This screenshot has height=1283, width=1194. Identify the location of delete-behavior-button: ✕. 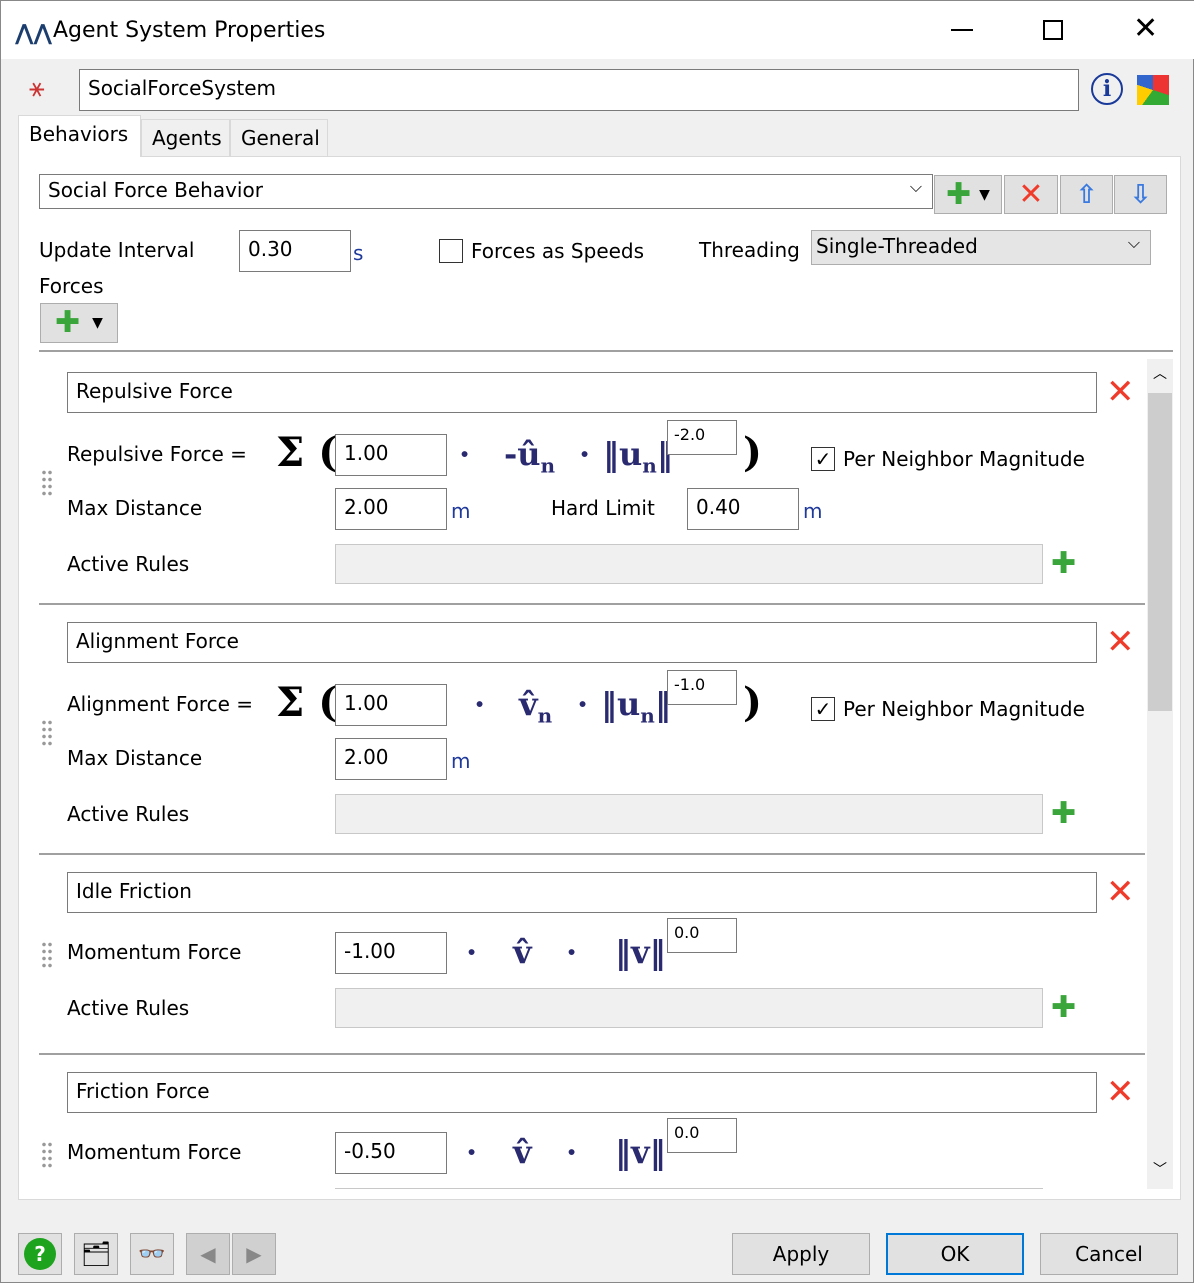
(1031, 194).